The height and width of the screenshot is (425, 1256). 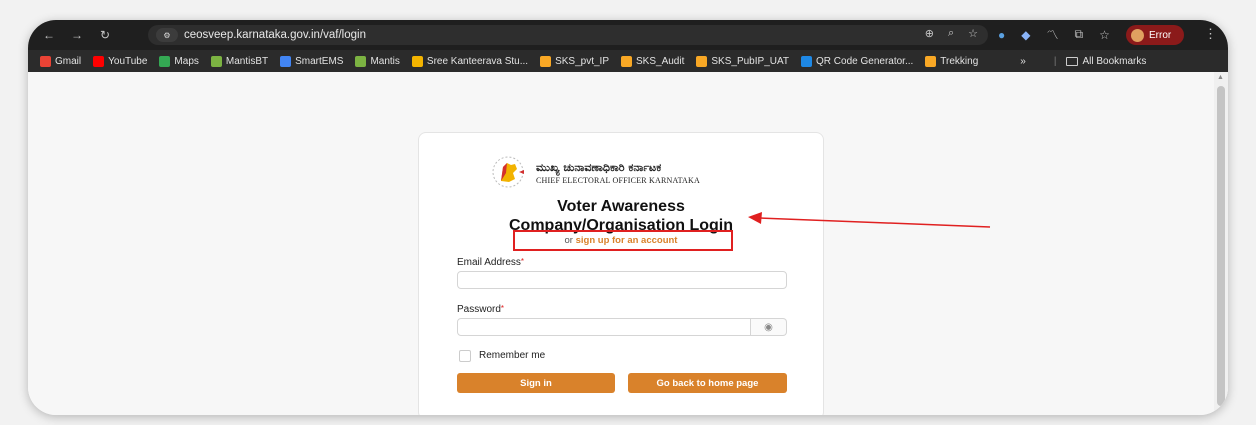 I want to click on annotation-arrow, so click(x=869, y=220).